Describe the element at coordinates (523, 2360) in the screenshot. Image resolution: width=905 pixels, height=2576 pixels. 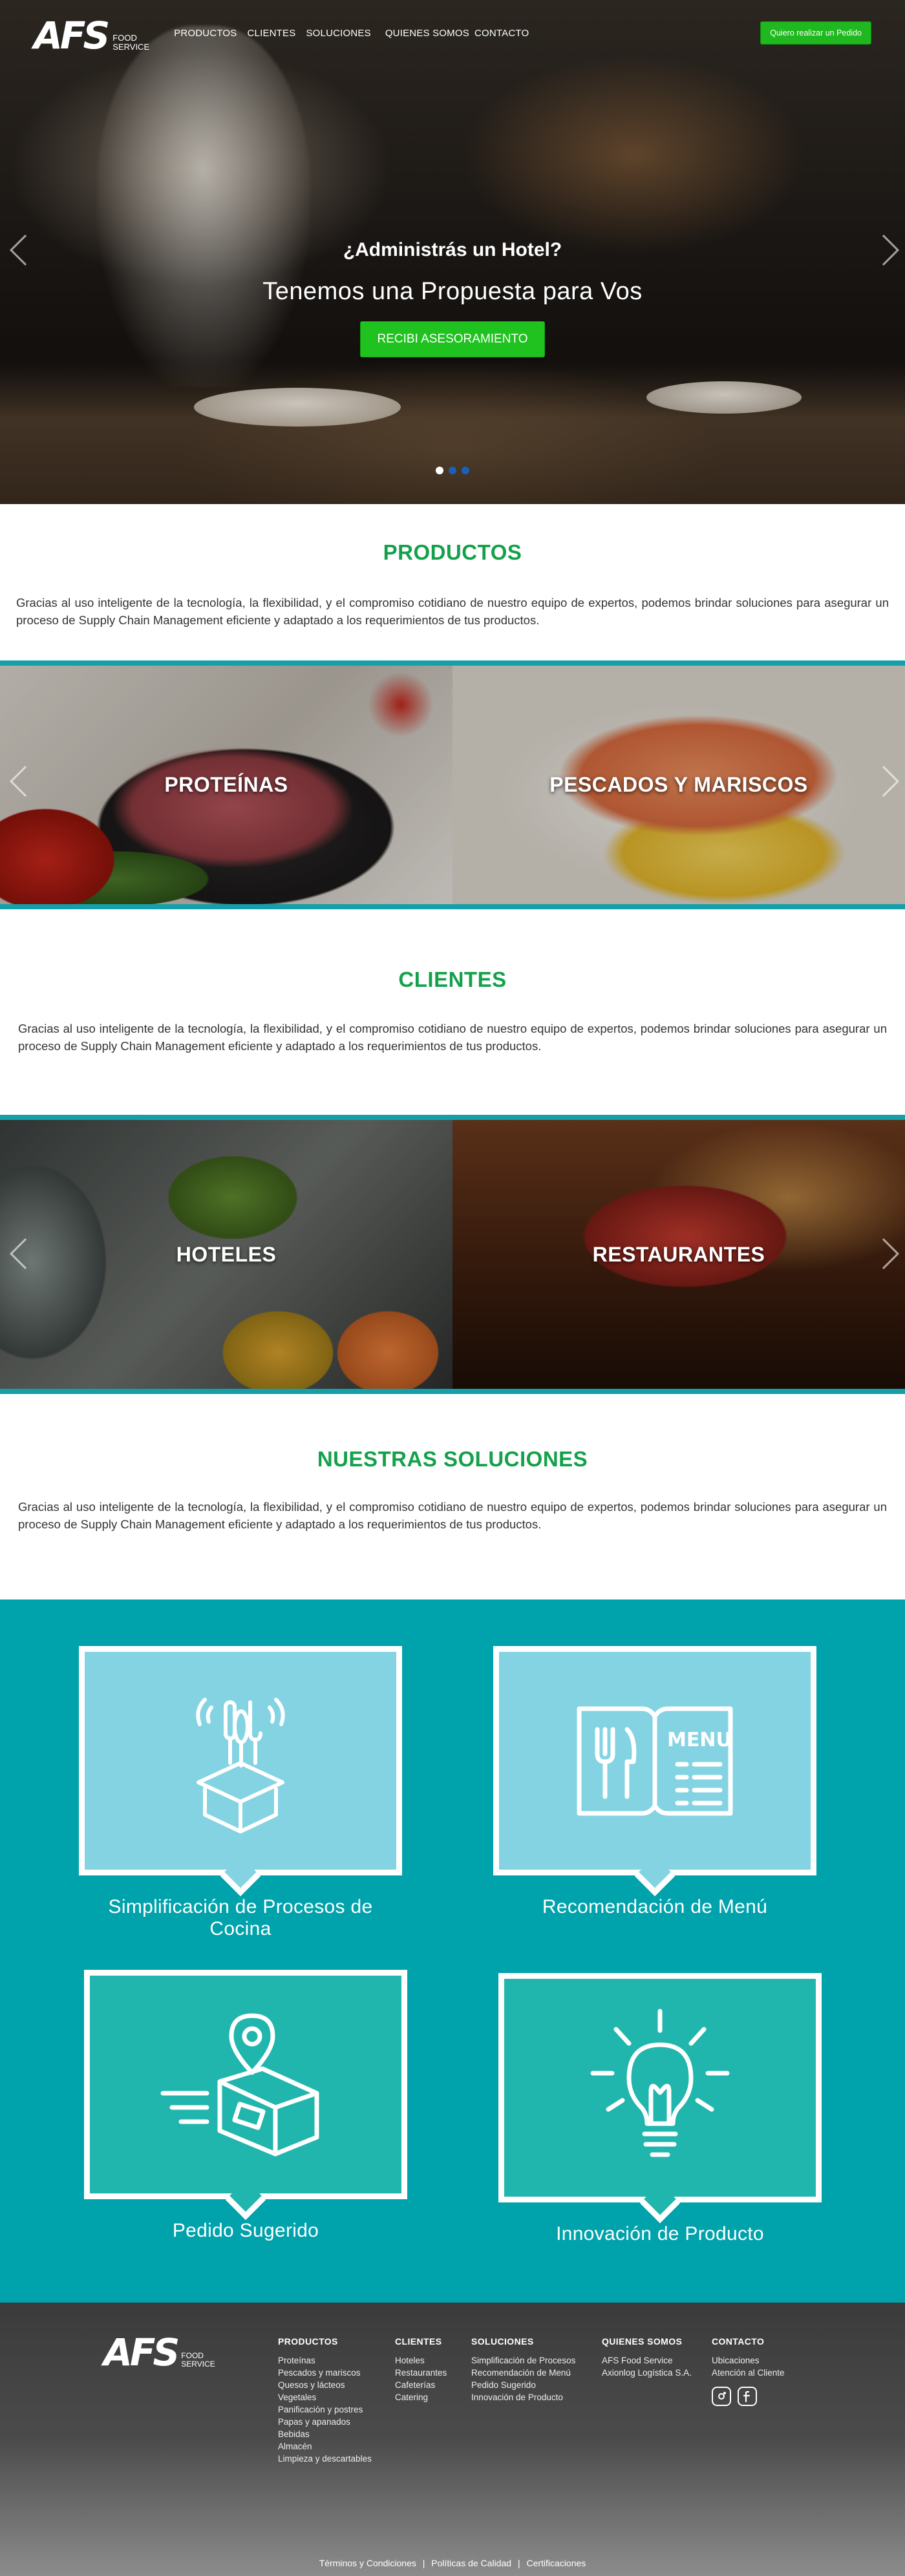
I see `footer-link: Simplificación de Procesos` at that location.